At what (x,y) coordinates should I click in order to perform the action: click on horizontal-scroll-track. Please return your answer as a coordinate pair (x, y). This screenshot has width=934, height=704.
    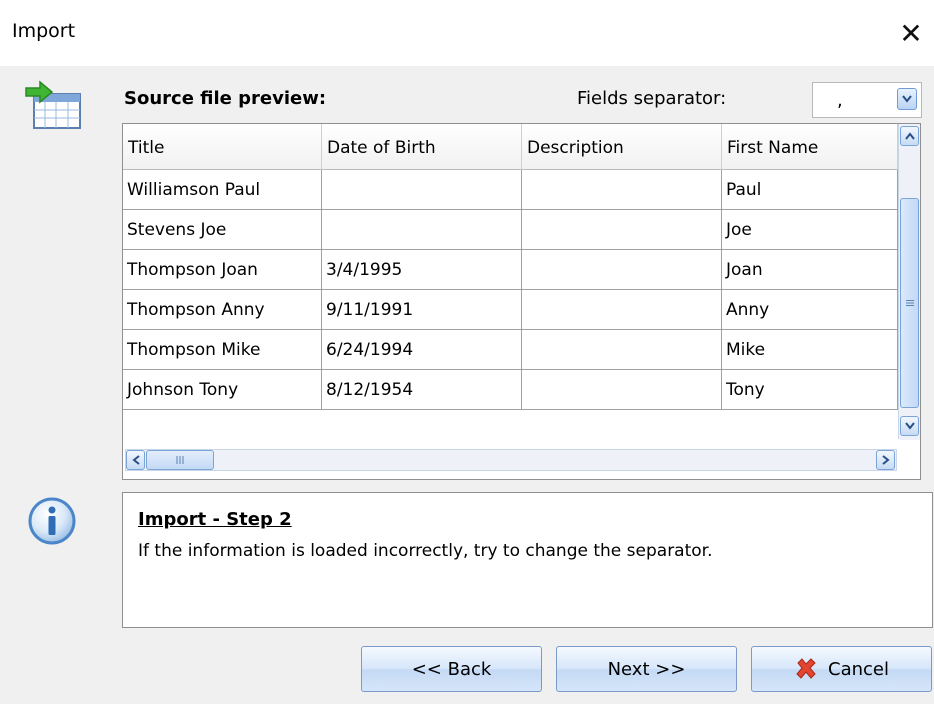
    Looking at the image, I should click on (511, 460).